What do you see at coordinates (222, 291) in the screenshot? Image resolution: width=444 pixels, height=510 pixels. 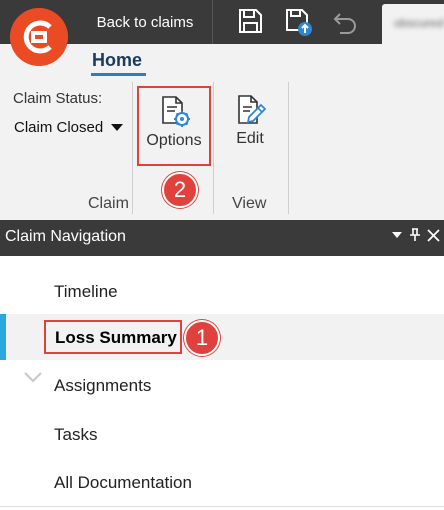 I see `nav-item-timeline: Timeline` at bounding box center [222, 291].